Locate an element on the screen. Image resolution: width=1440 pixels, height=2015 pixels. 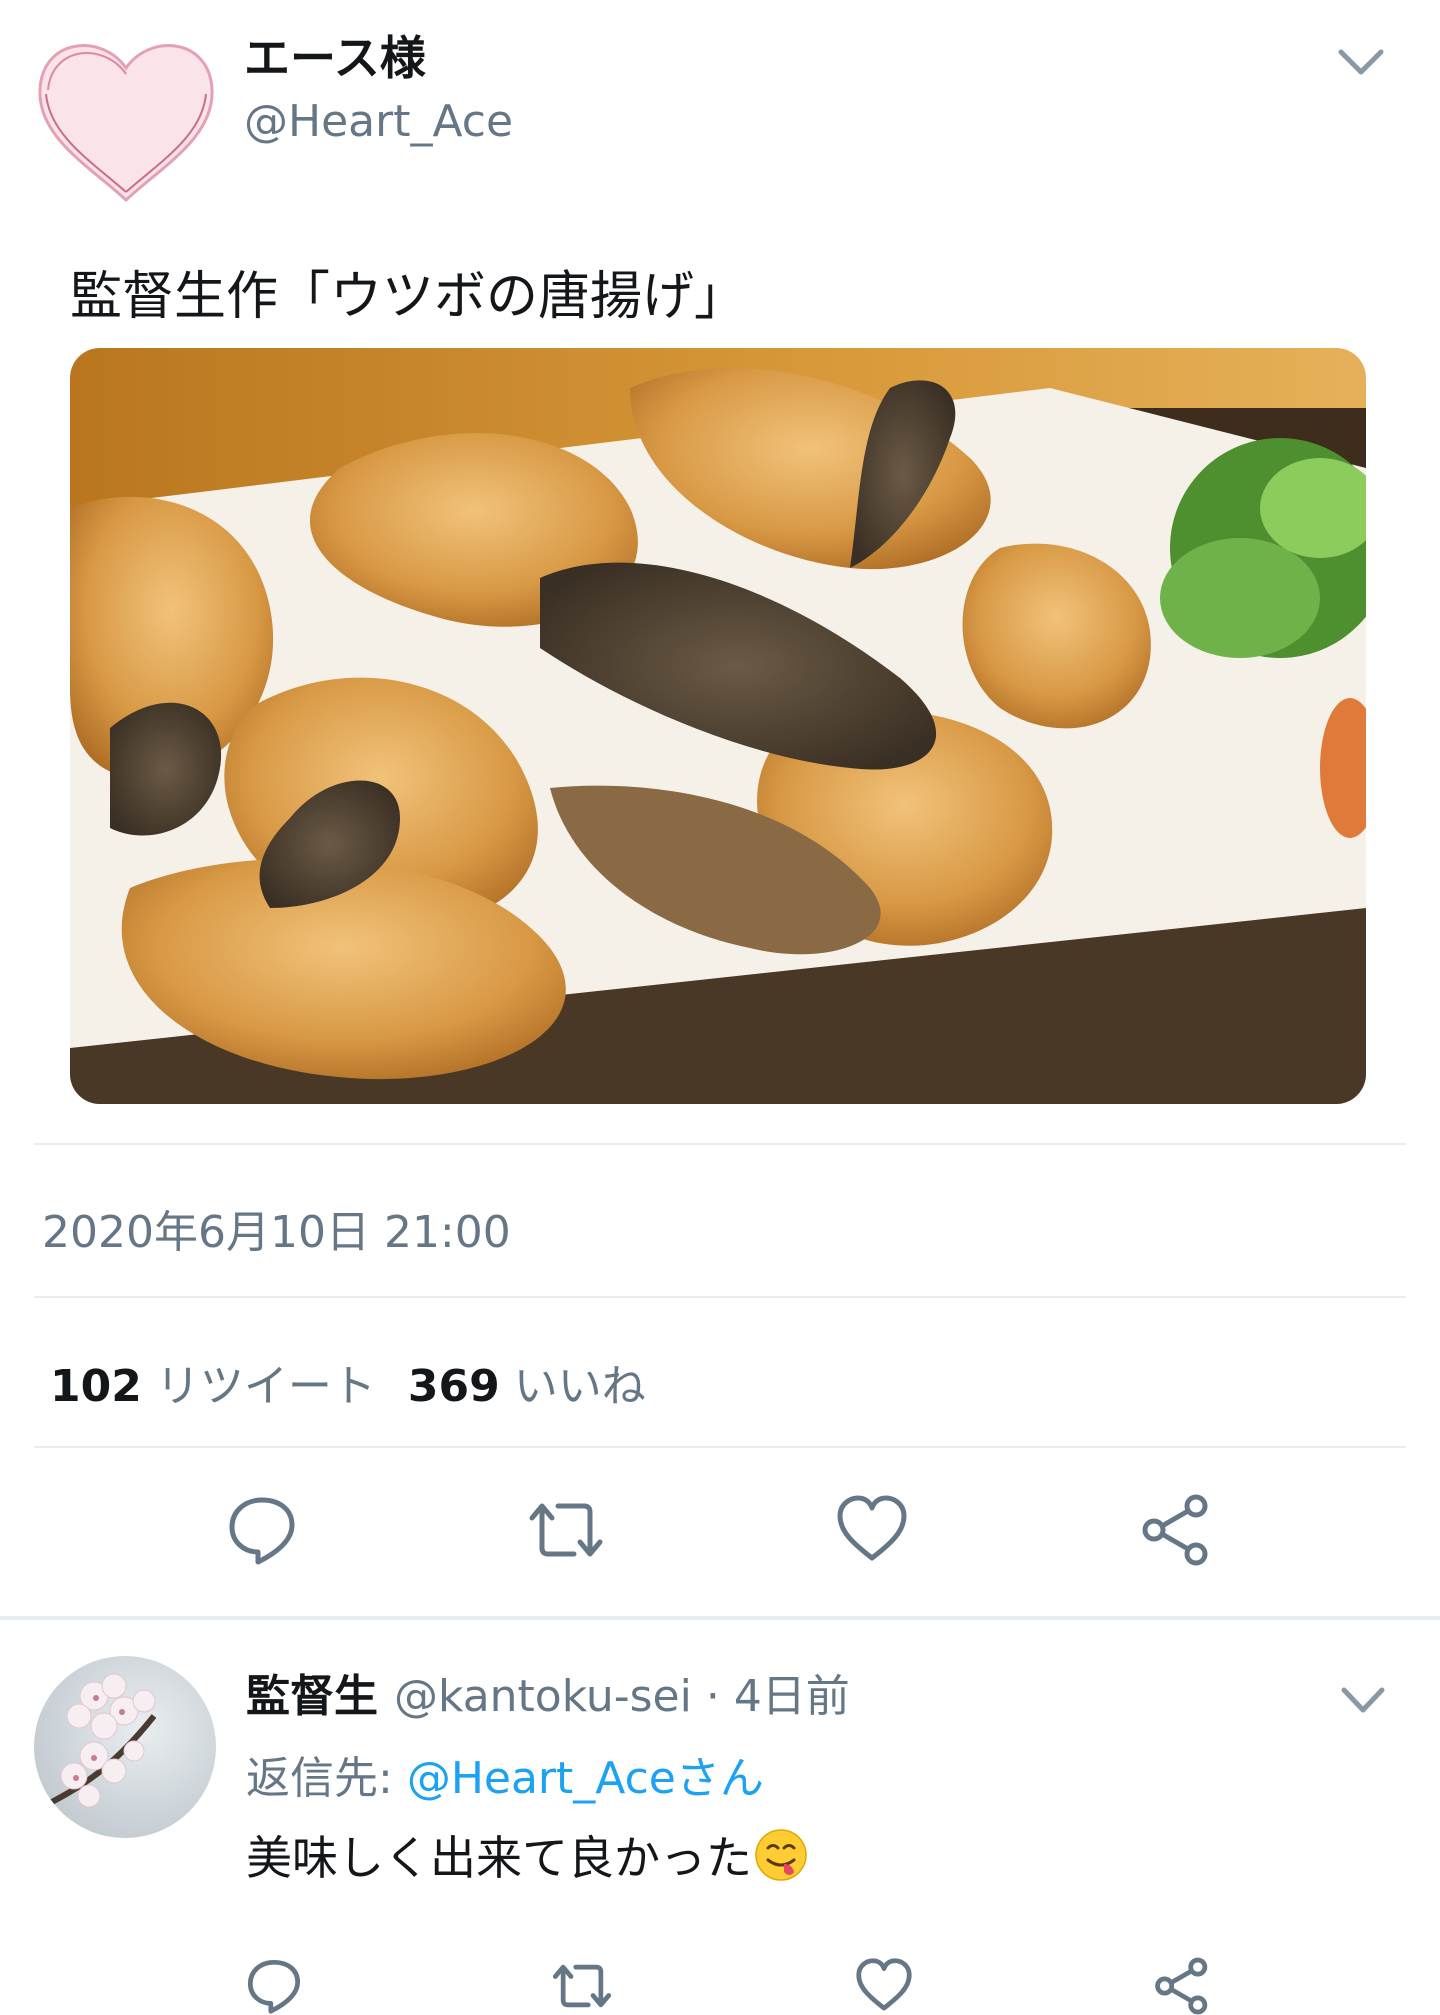
tweet-text: 監督生作「ウツボの唐揚げ」 is located at coordinates (408, 297).